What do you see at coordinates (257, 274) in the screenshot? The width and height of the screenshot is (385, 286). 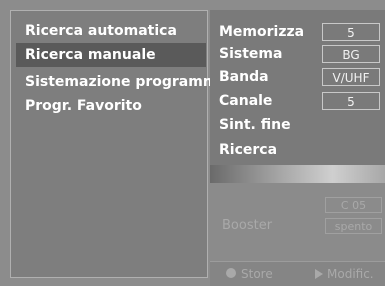 I see `store-label: Store` at bounding box center [257, 274].